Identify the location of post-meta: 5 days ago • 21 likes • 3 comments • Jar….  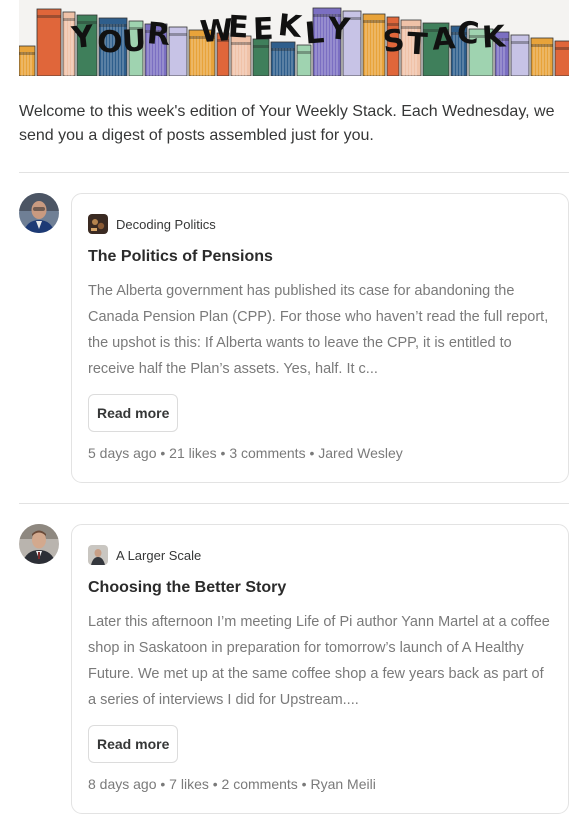
(245, 453).